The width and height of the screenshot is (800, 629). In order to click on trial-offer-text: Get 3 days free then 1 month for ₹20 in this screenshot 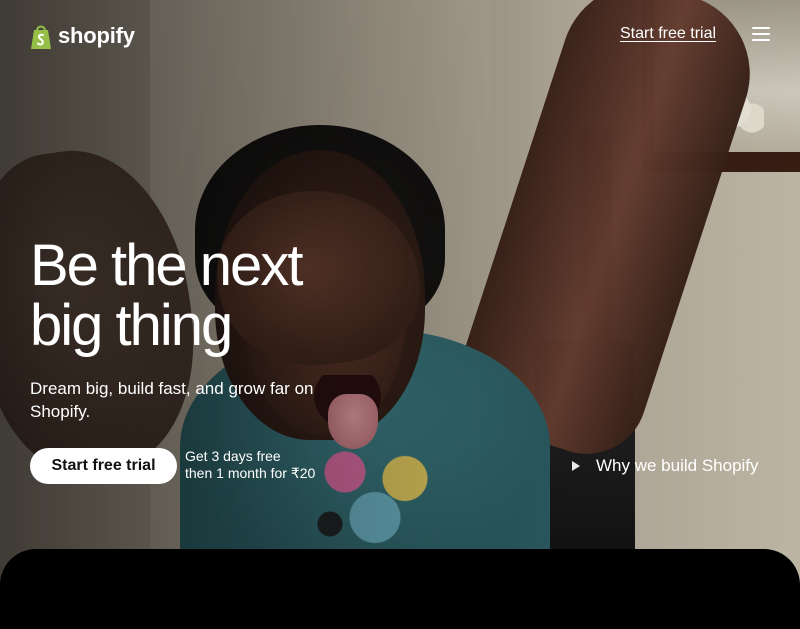, I will do `click(280, 465)`.